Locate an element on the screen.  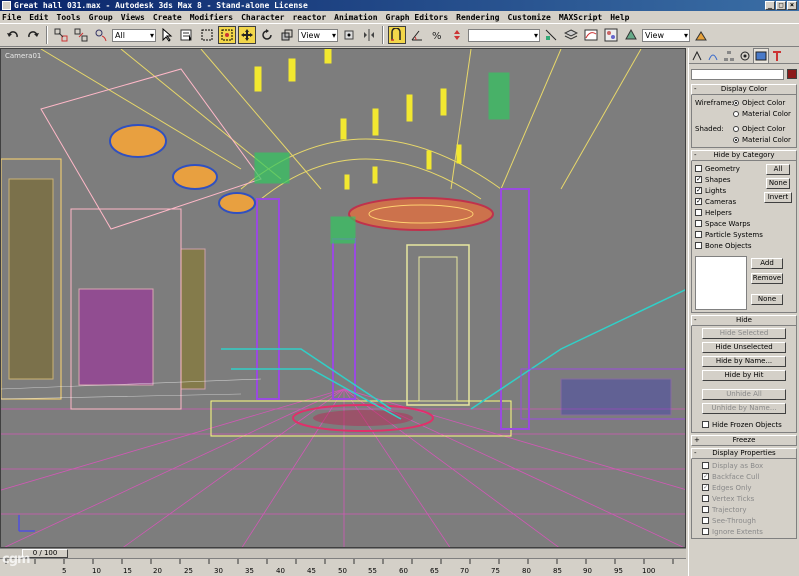
hide-rollout-header: - Hide is located at coordinates (744, 320).